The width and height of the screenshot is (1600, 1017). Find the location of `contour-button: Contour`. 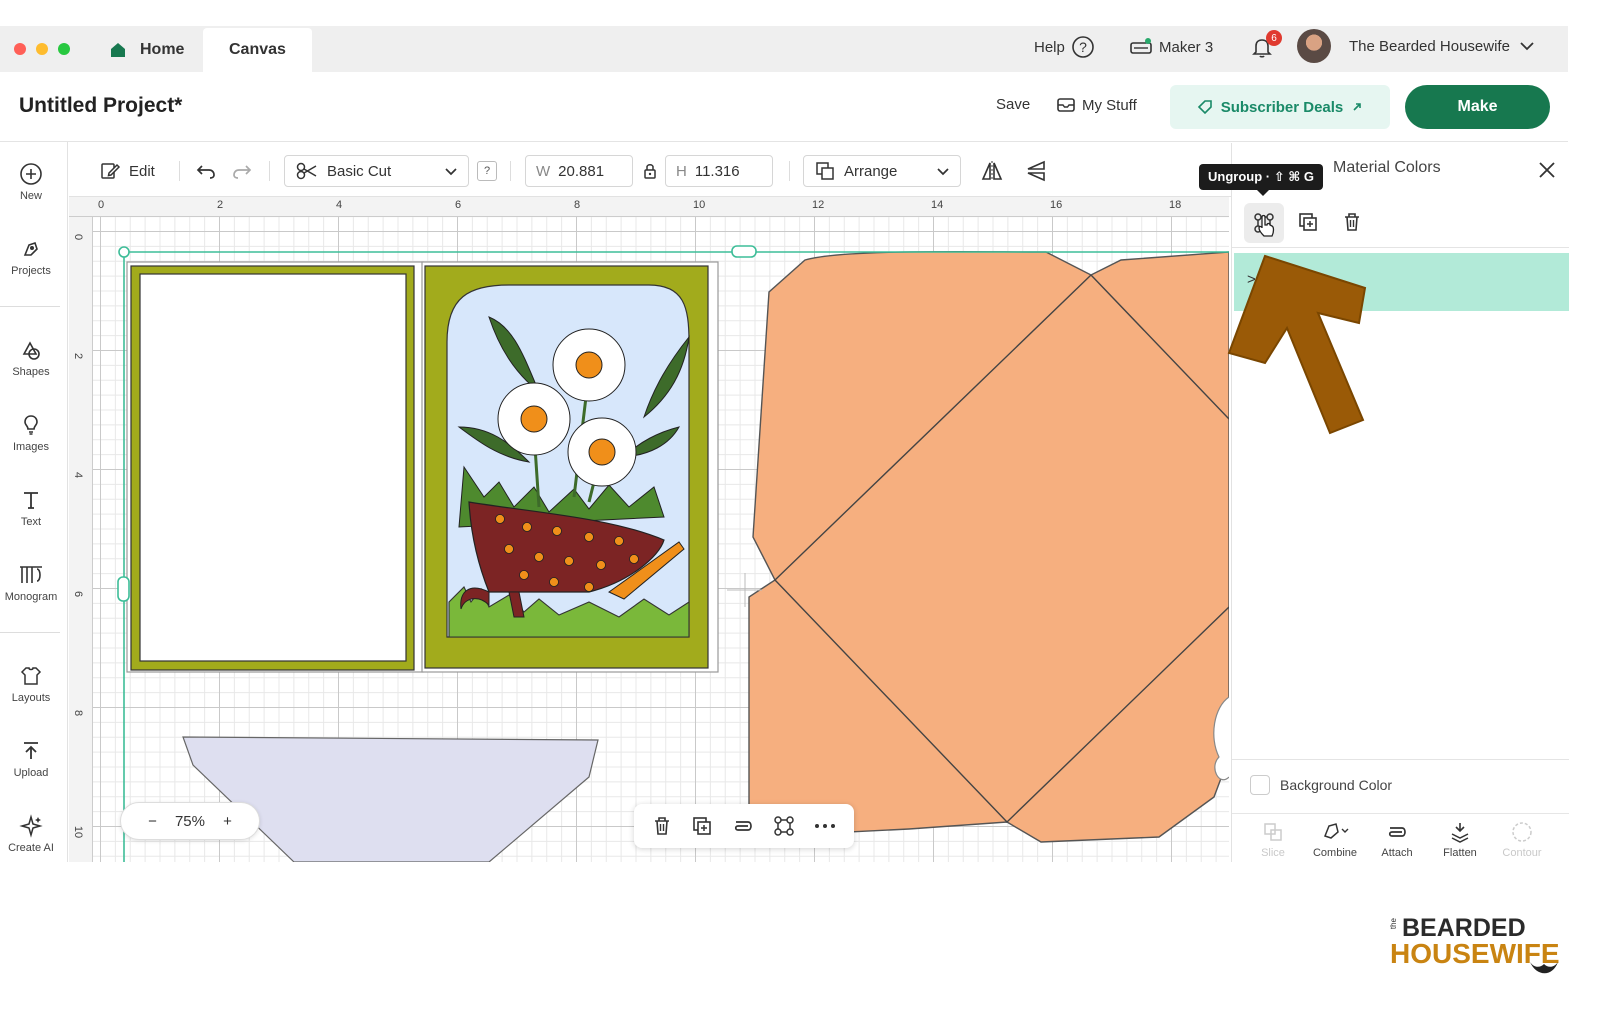

contour-button: Contour is located at coordinates (1522, 839).